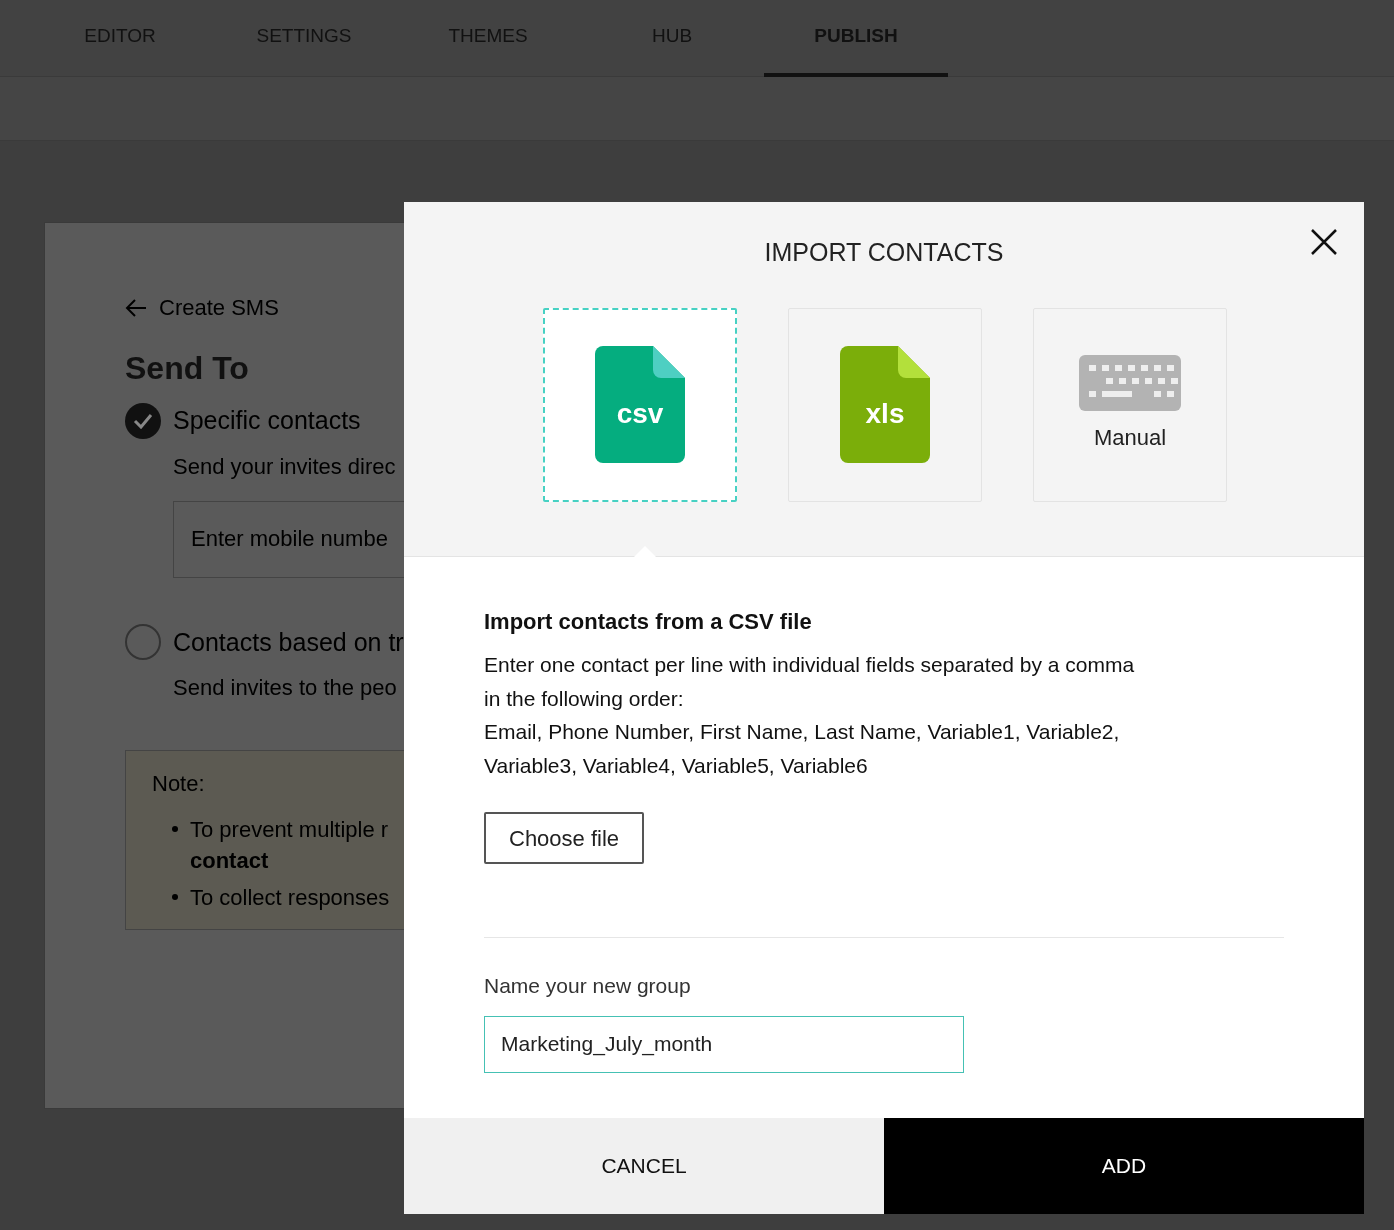 Image resolution: width=1394 pixels, height=1230 pixels. What do you see at coordinates (564, 838) in the screenshot?
I see `choose-file-button: Choose file` at bounding box center [564, 838].